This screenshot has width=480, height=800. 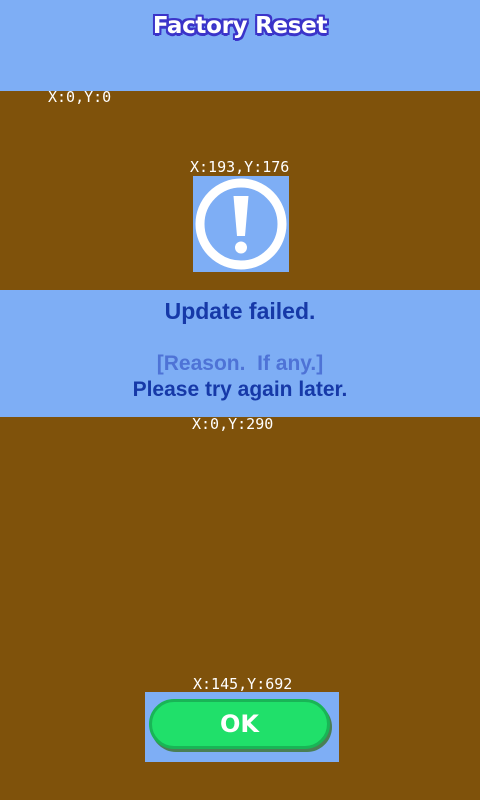 What do you see at coordinates (80, 97) in the screenshot?
I see `coordinate-label-origin: X:0,Y:0` at bounding box center [80, 97].